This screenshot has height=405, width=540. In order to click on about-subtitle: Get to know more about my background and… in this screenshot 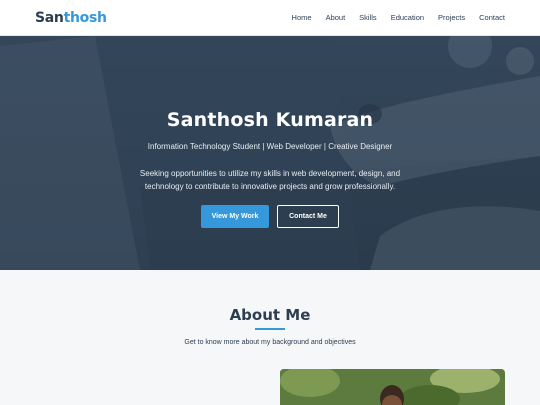, I will do `click(270, 342)`.